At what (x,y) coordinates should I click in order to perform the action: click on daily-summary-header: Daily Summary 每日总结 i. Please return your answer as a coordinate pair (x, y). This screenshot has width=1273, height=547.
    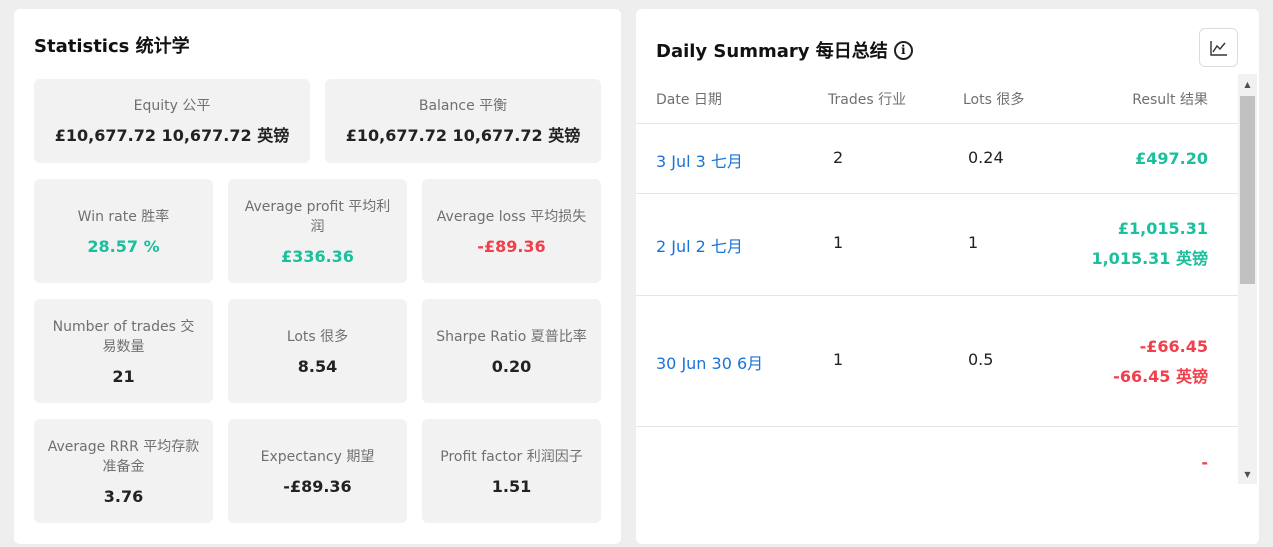
    Looking at the image, I should click on (784, 50).